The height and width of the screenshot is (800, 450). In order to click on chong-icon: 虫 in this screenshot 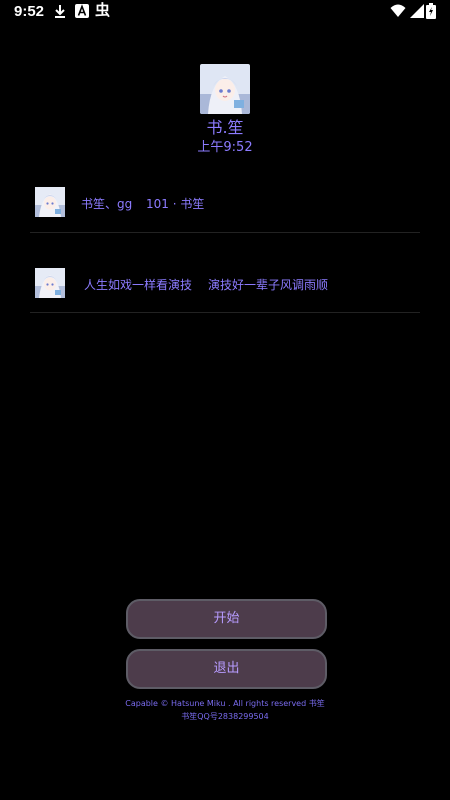, I will do `click(103, 10)`.